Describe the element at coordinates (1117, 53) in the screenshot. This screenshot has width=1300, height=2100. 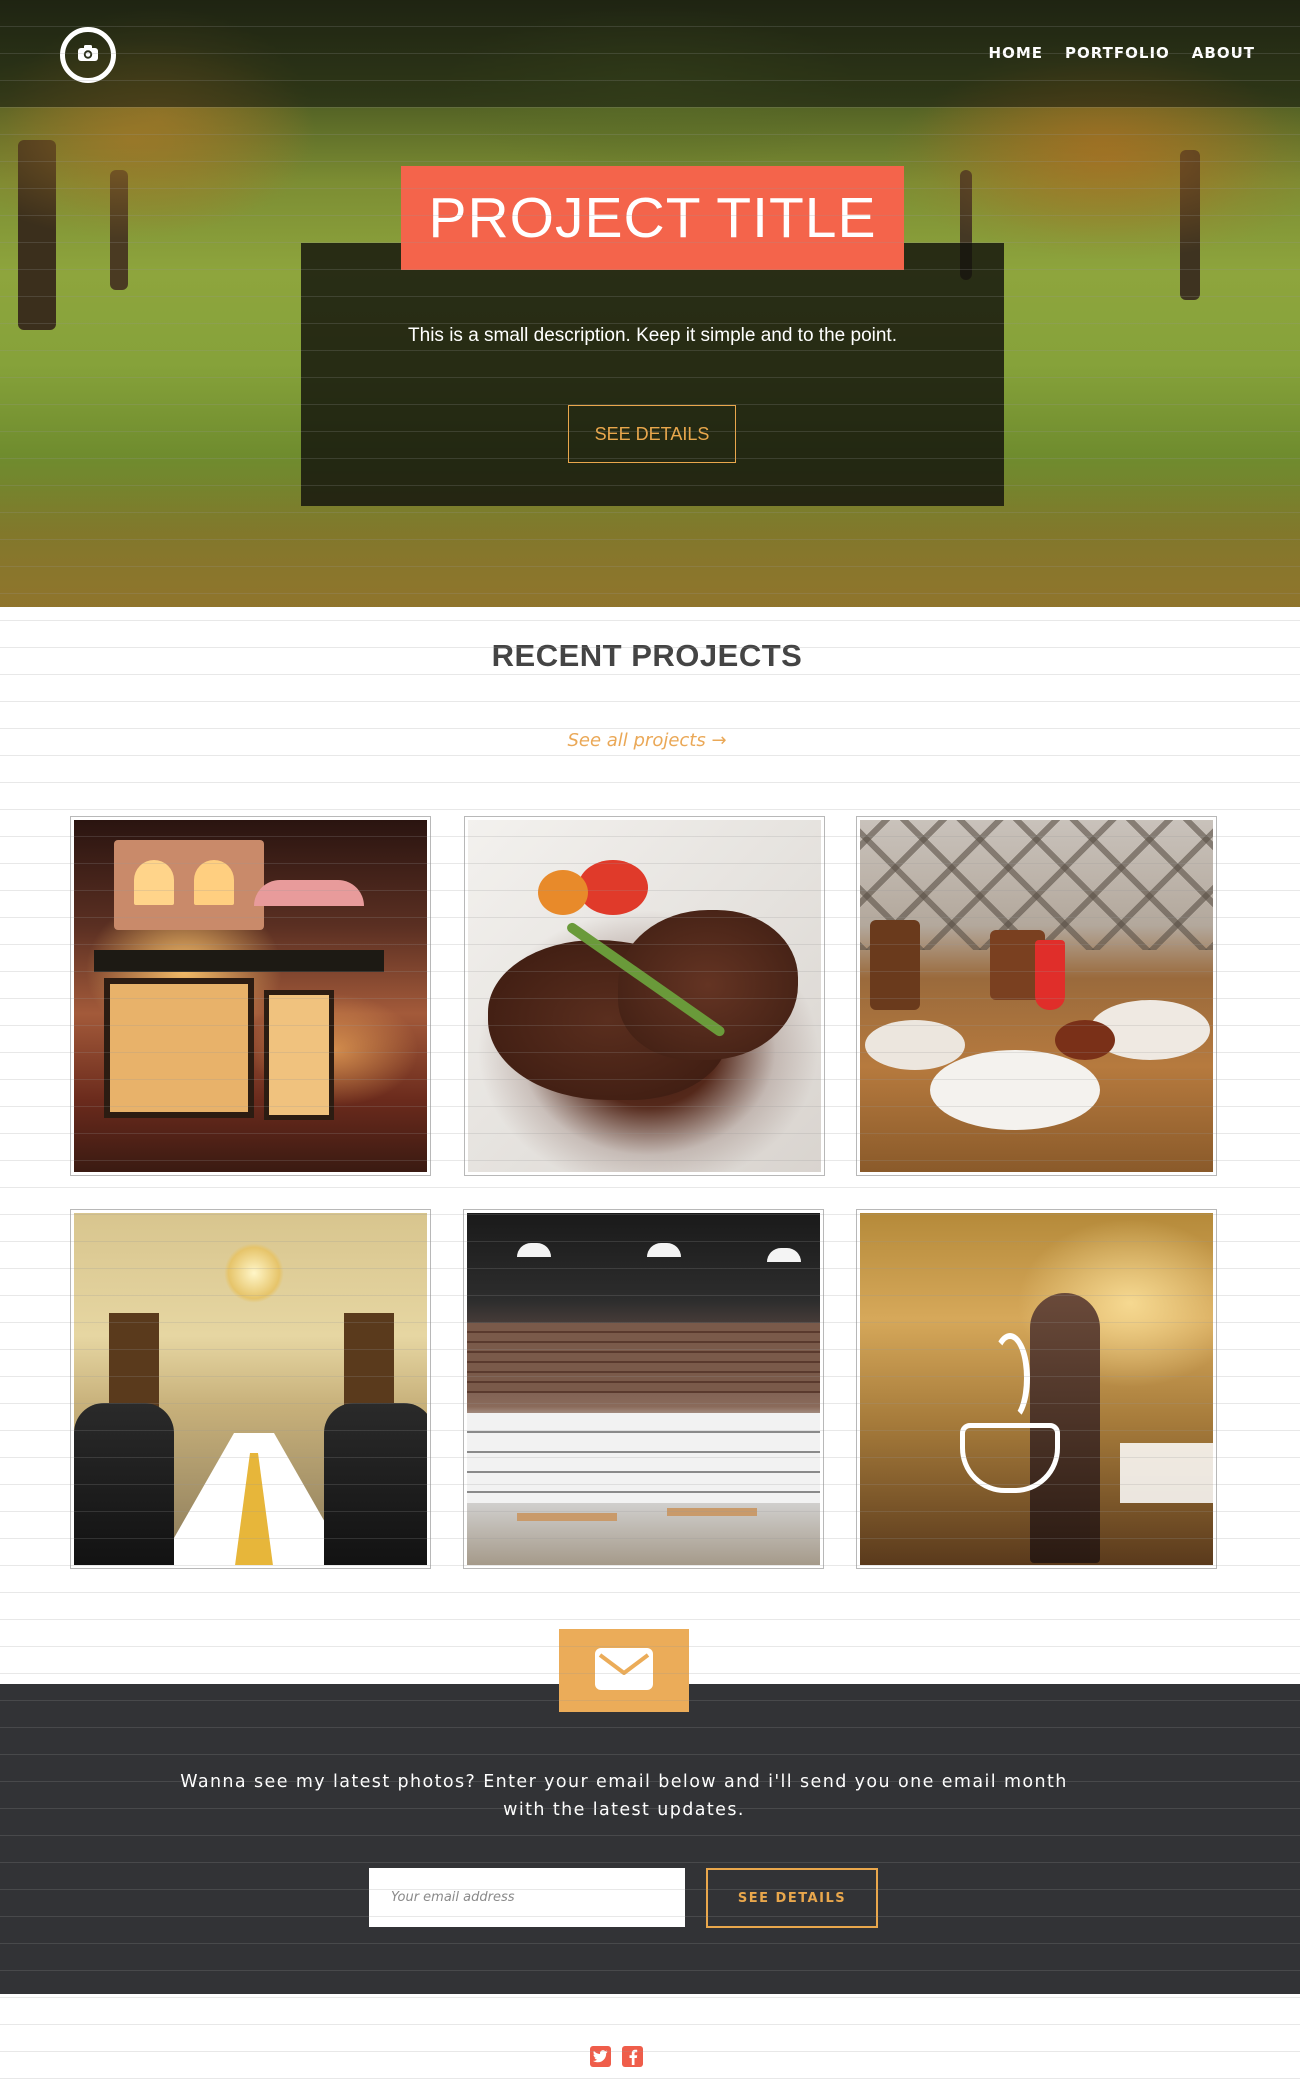
I see `nav-portfolio-link: PORTFOLIO` at that location.